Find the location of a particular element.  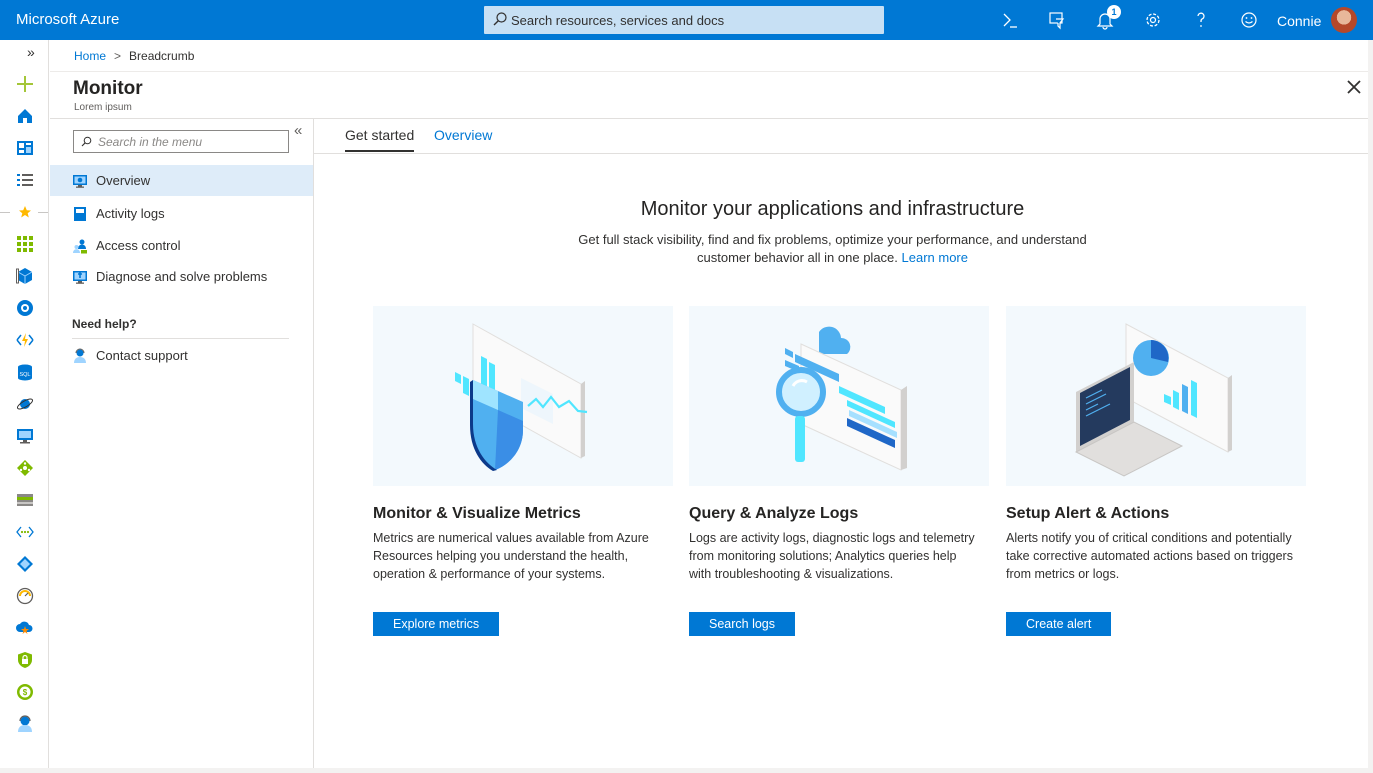

security-center-icon is located at coordinates (25, 660).